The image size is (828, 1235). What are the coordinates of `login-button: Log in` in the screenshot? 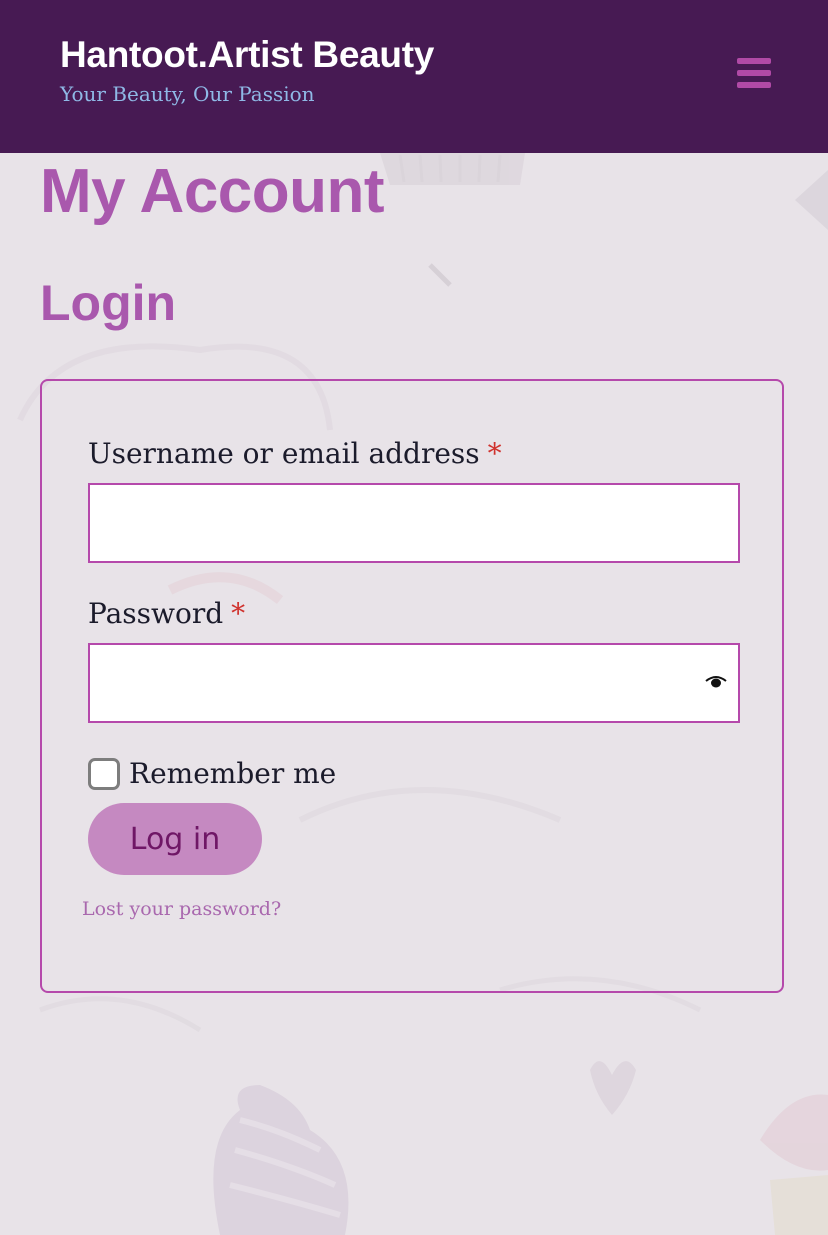 It's located at (175, 839).